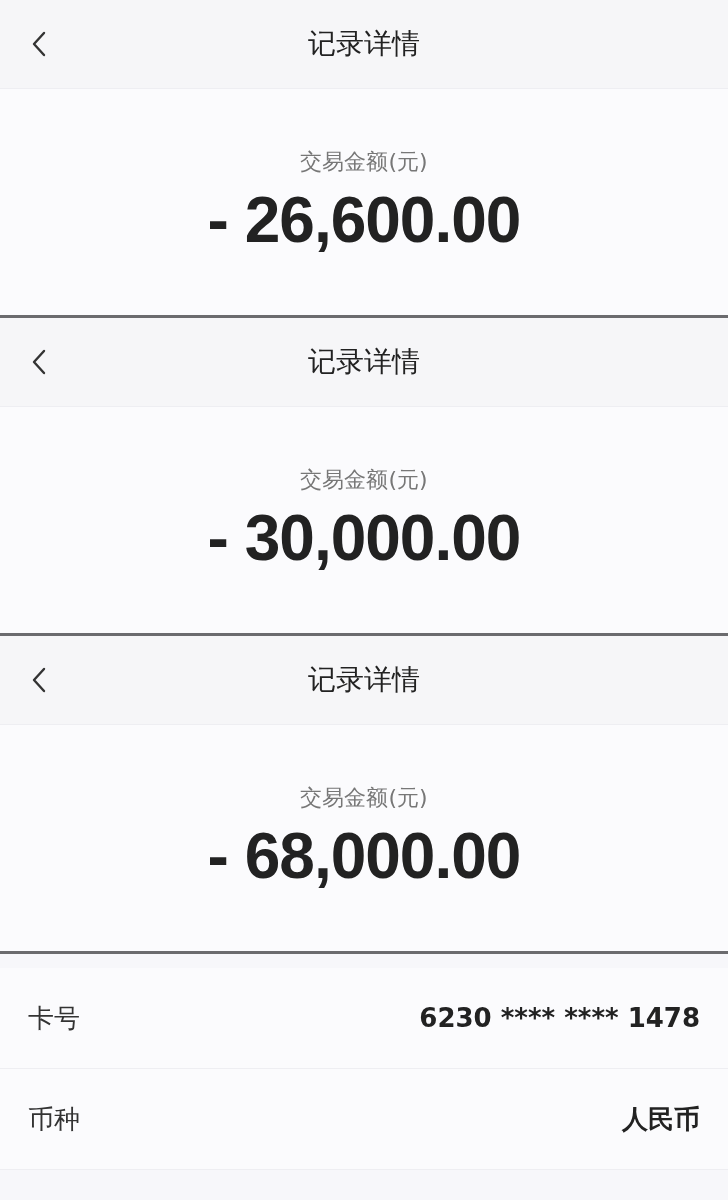  What do you see at coordinates (559, 1018) in the screenshot?
I see `detail-value: 6230 **** **** 1478` at bounding box center [559, 1018].